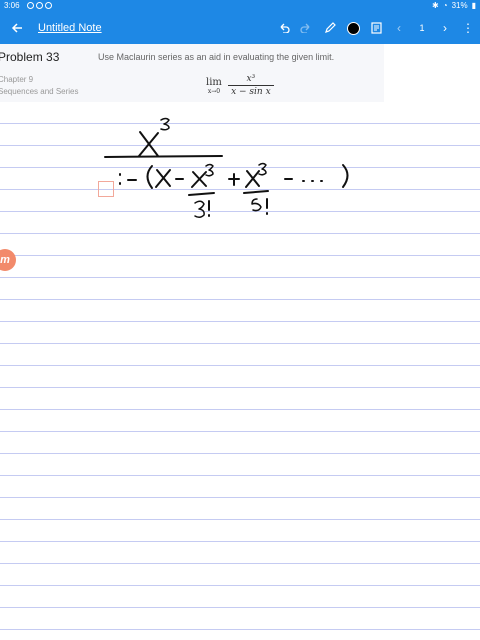  Describe the element at coordinates (106, 189) in the screenshot. I see `text-cursor-box` at that location.